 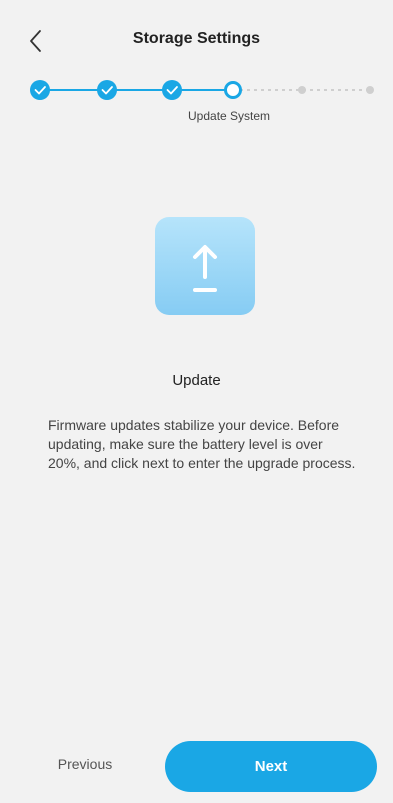 I want to click on next-button: Next, so click(x=271, y=766).